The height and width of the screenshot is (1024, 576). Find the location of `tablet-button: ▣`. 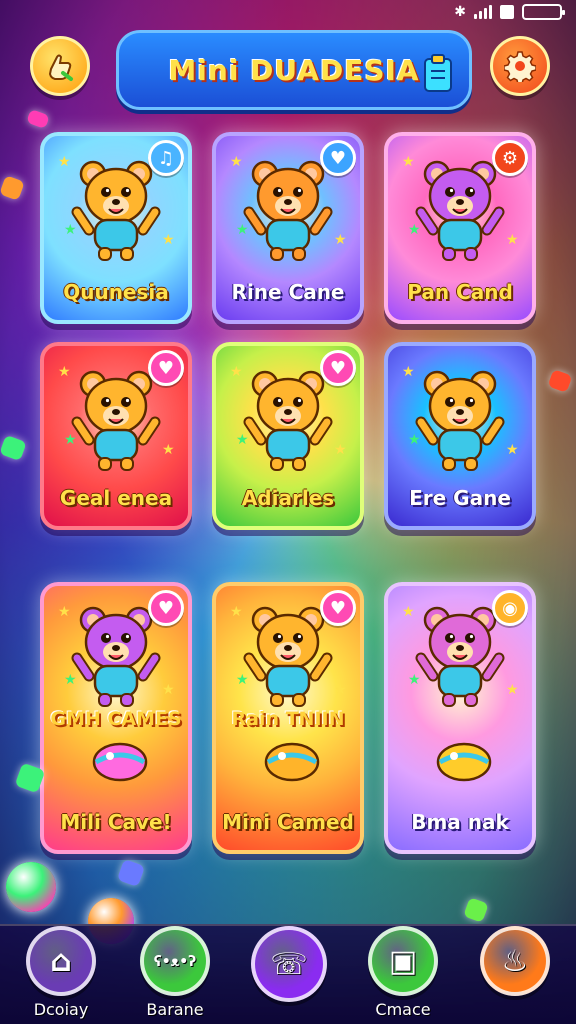

tablet-button: ▣ is located at coordinates (403, 961).